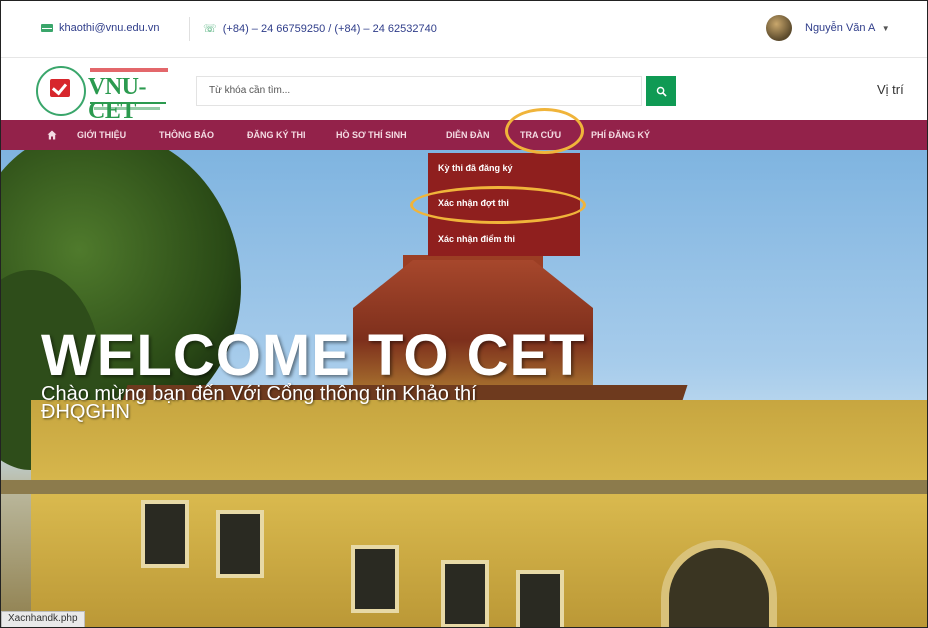 The width and height of the screenshot is (928, 628). Describe the element at coordinates (101, 135) in the screenshot. I see `nav-item-gioi-thieu: GIỚI THIỆU` at that location.